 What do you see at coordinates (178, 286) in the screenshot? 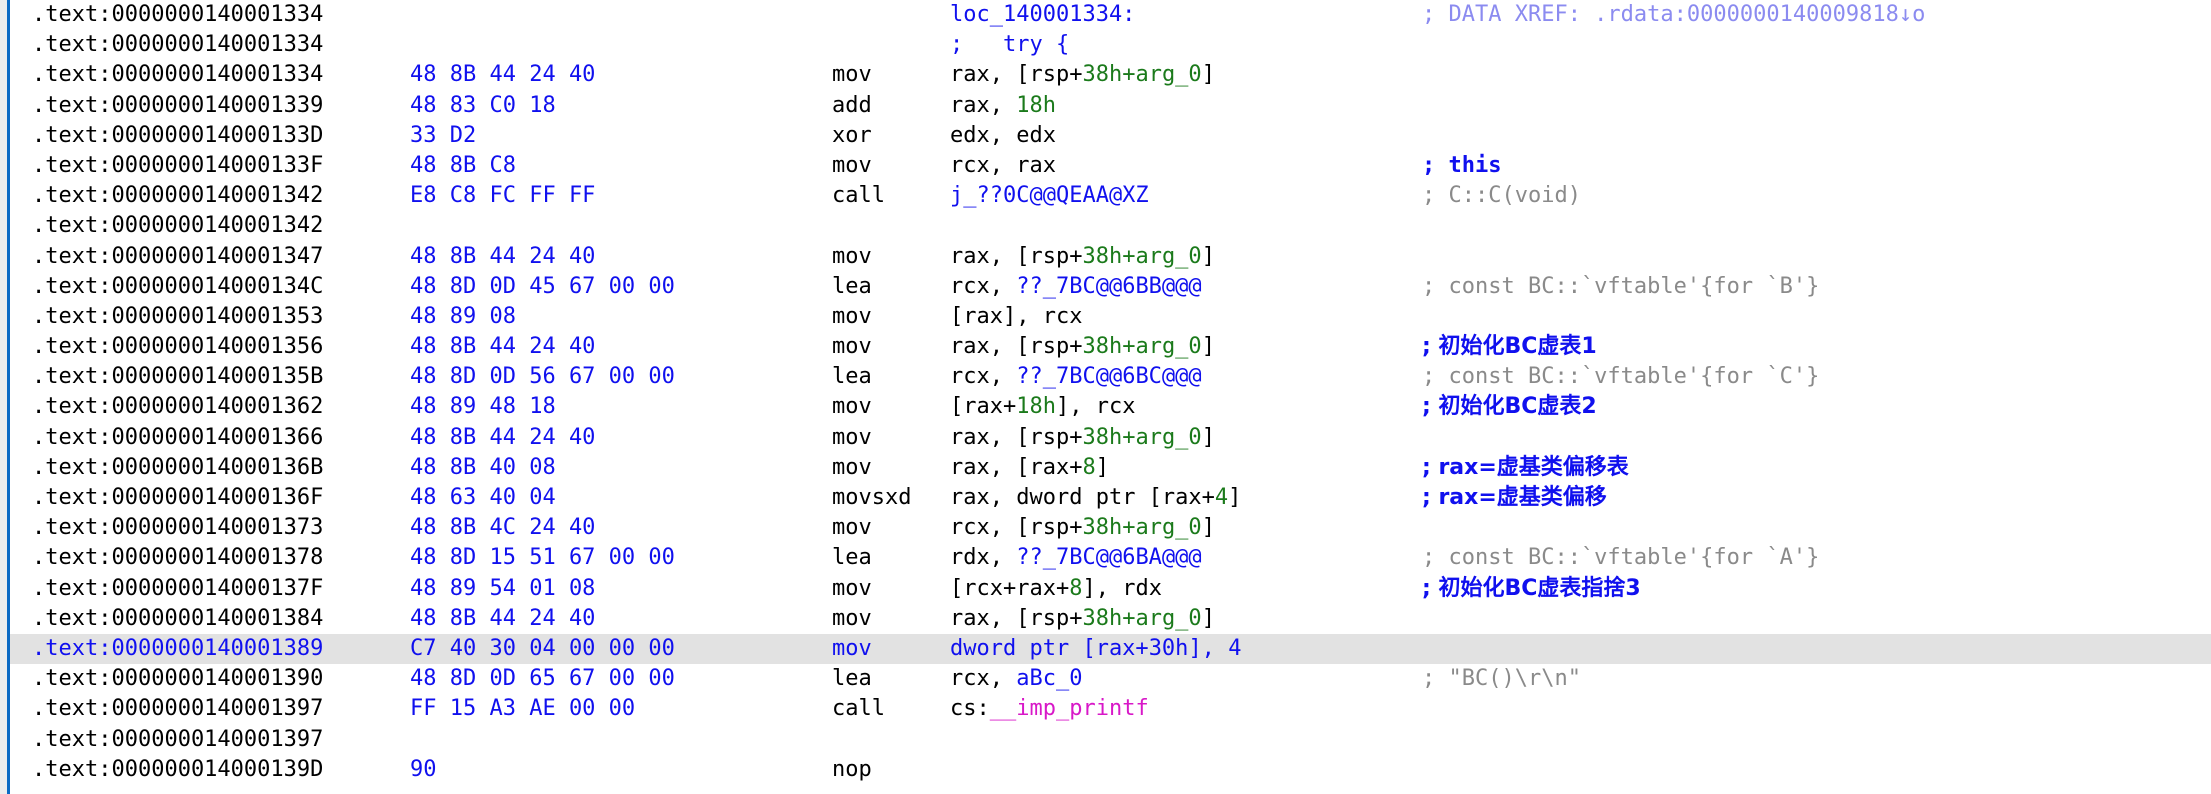
I see `row-address: .text:000000014000134C` at bounding box center [178, 286].